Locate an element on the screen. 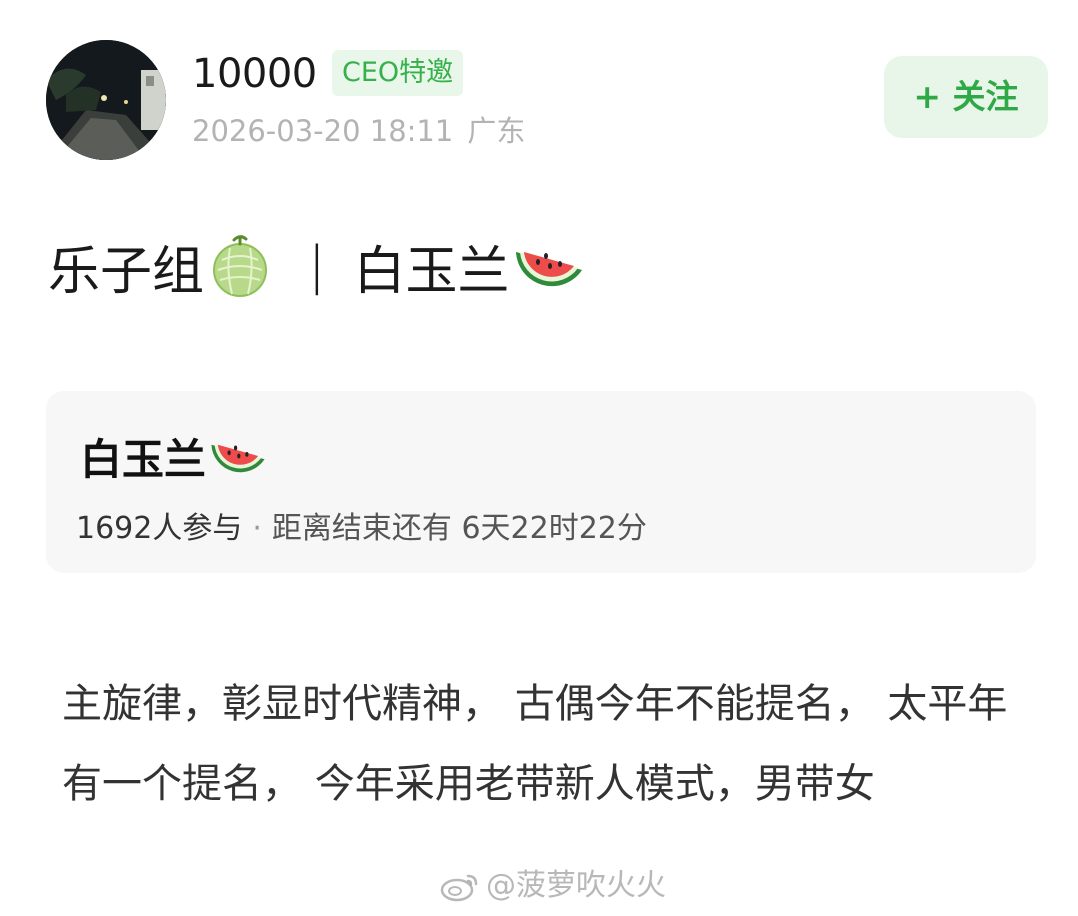  post-meta: 2026-03-20 18:11 广东 is located at coordinates (358, 131).